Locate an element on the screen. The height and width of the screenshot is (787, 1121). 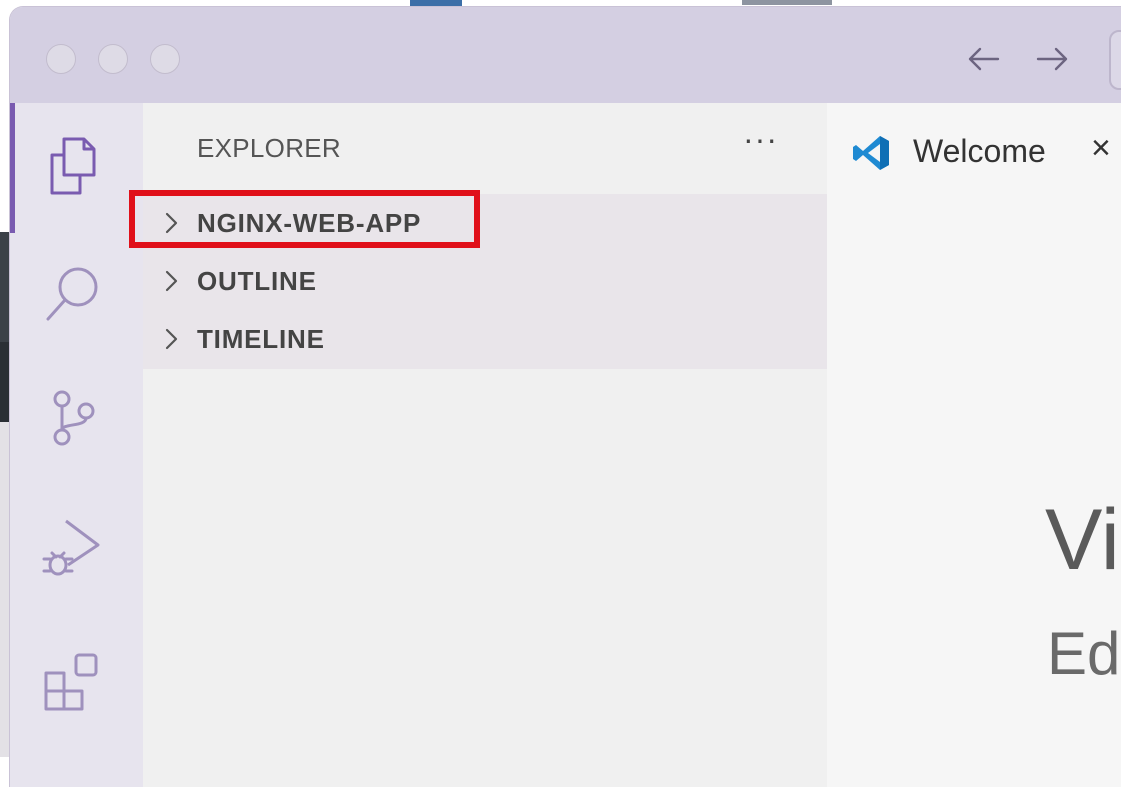
close-window-button is located at coordinates (61, 59).